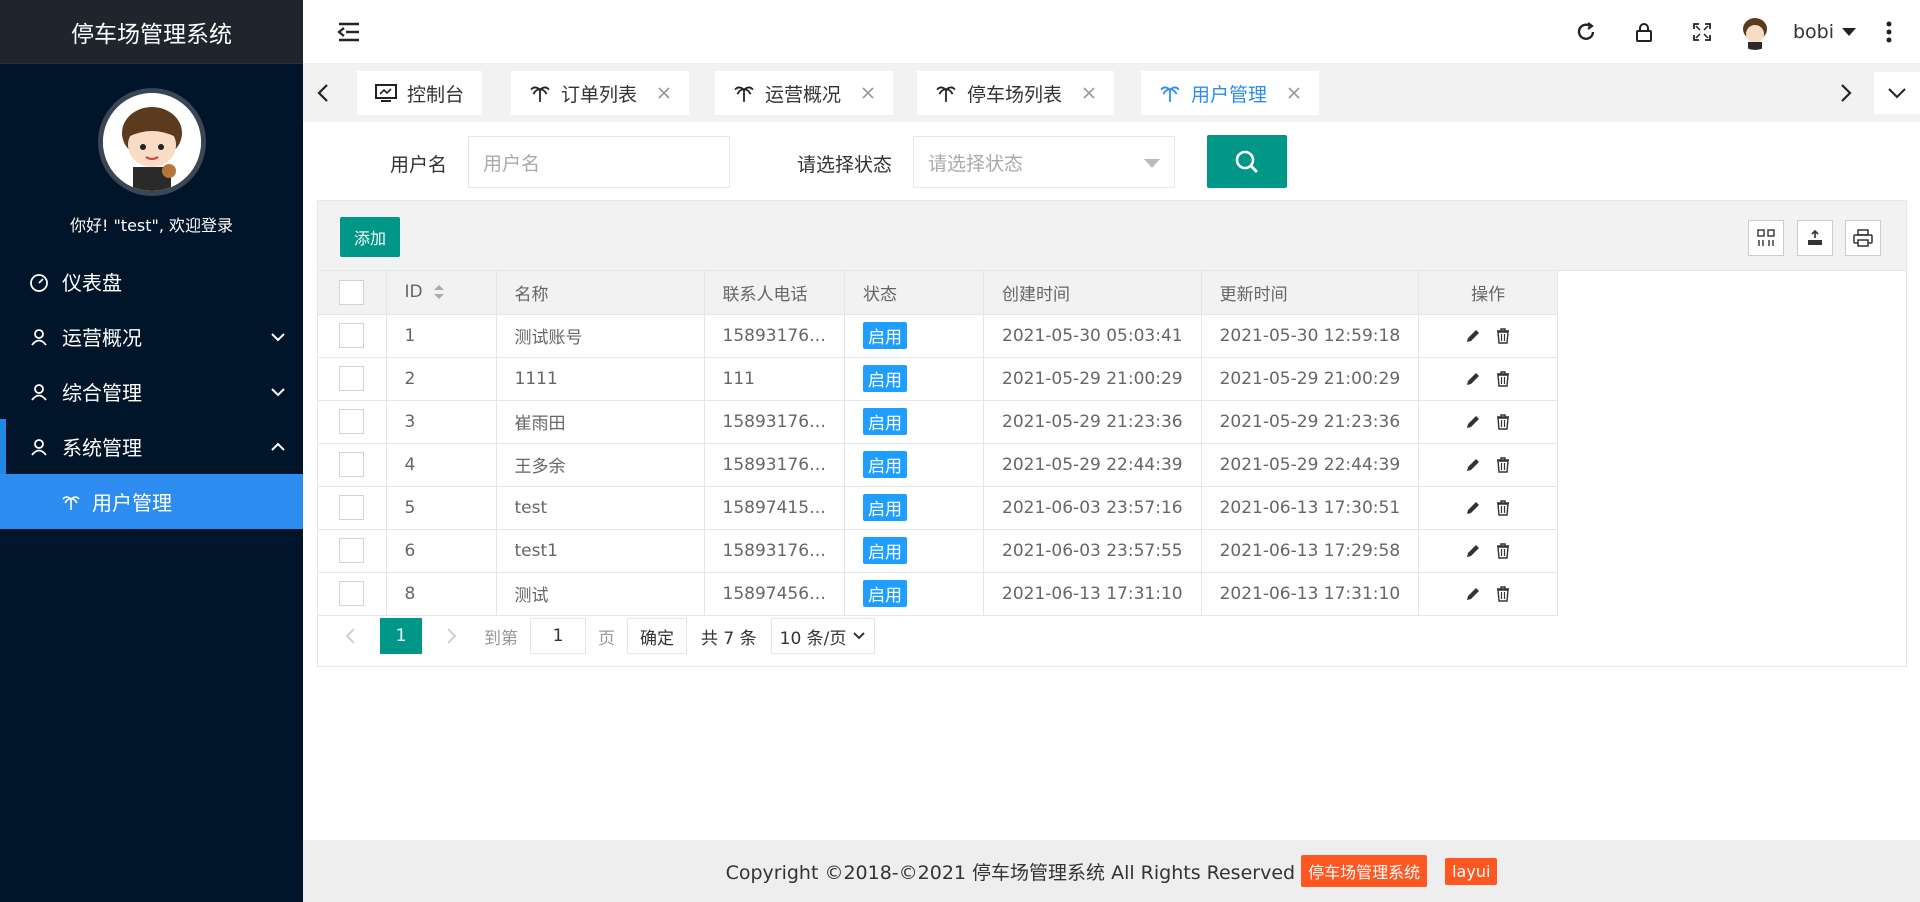  I want to click on sidebar-item-general: 综合管理, so click(151, 391).